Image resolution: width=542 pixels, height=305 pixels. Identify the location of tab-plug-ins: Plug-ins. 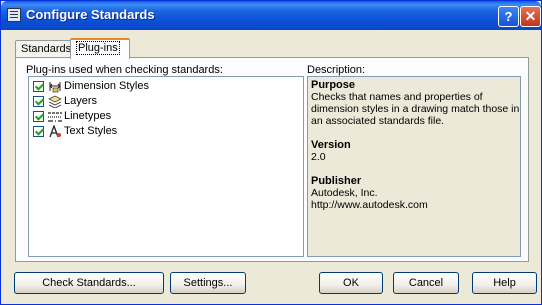
(100, 48).